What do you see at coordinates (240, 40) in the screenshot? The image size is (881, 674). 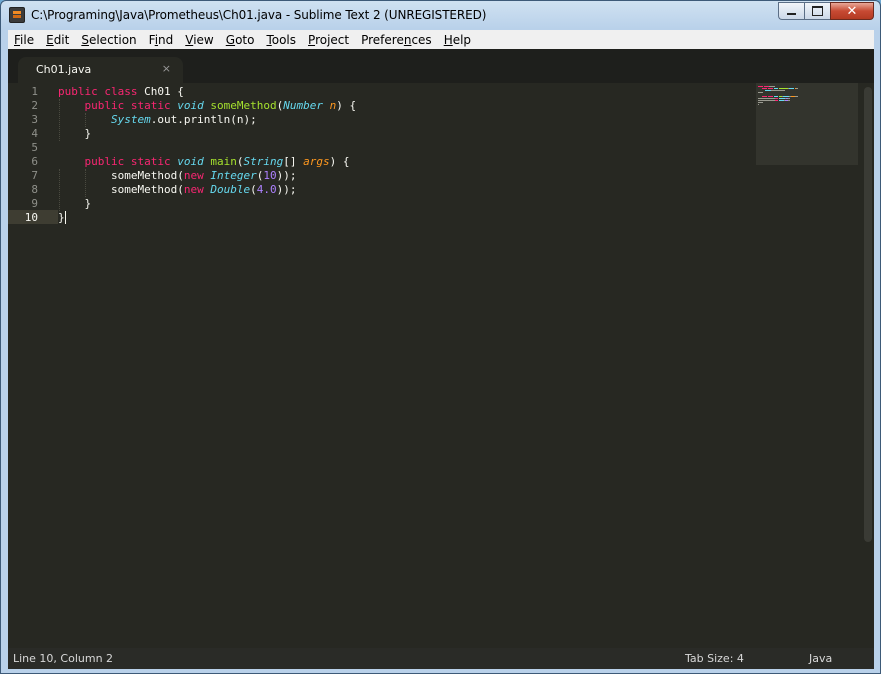 I see `menu-goto: Goto` at bounding box center [240, 40].